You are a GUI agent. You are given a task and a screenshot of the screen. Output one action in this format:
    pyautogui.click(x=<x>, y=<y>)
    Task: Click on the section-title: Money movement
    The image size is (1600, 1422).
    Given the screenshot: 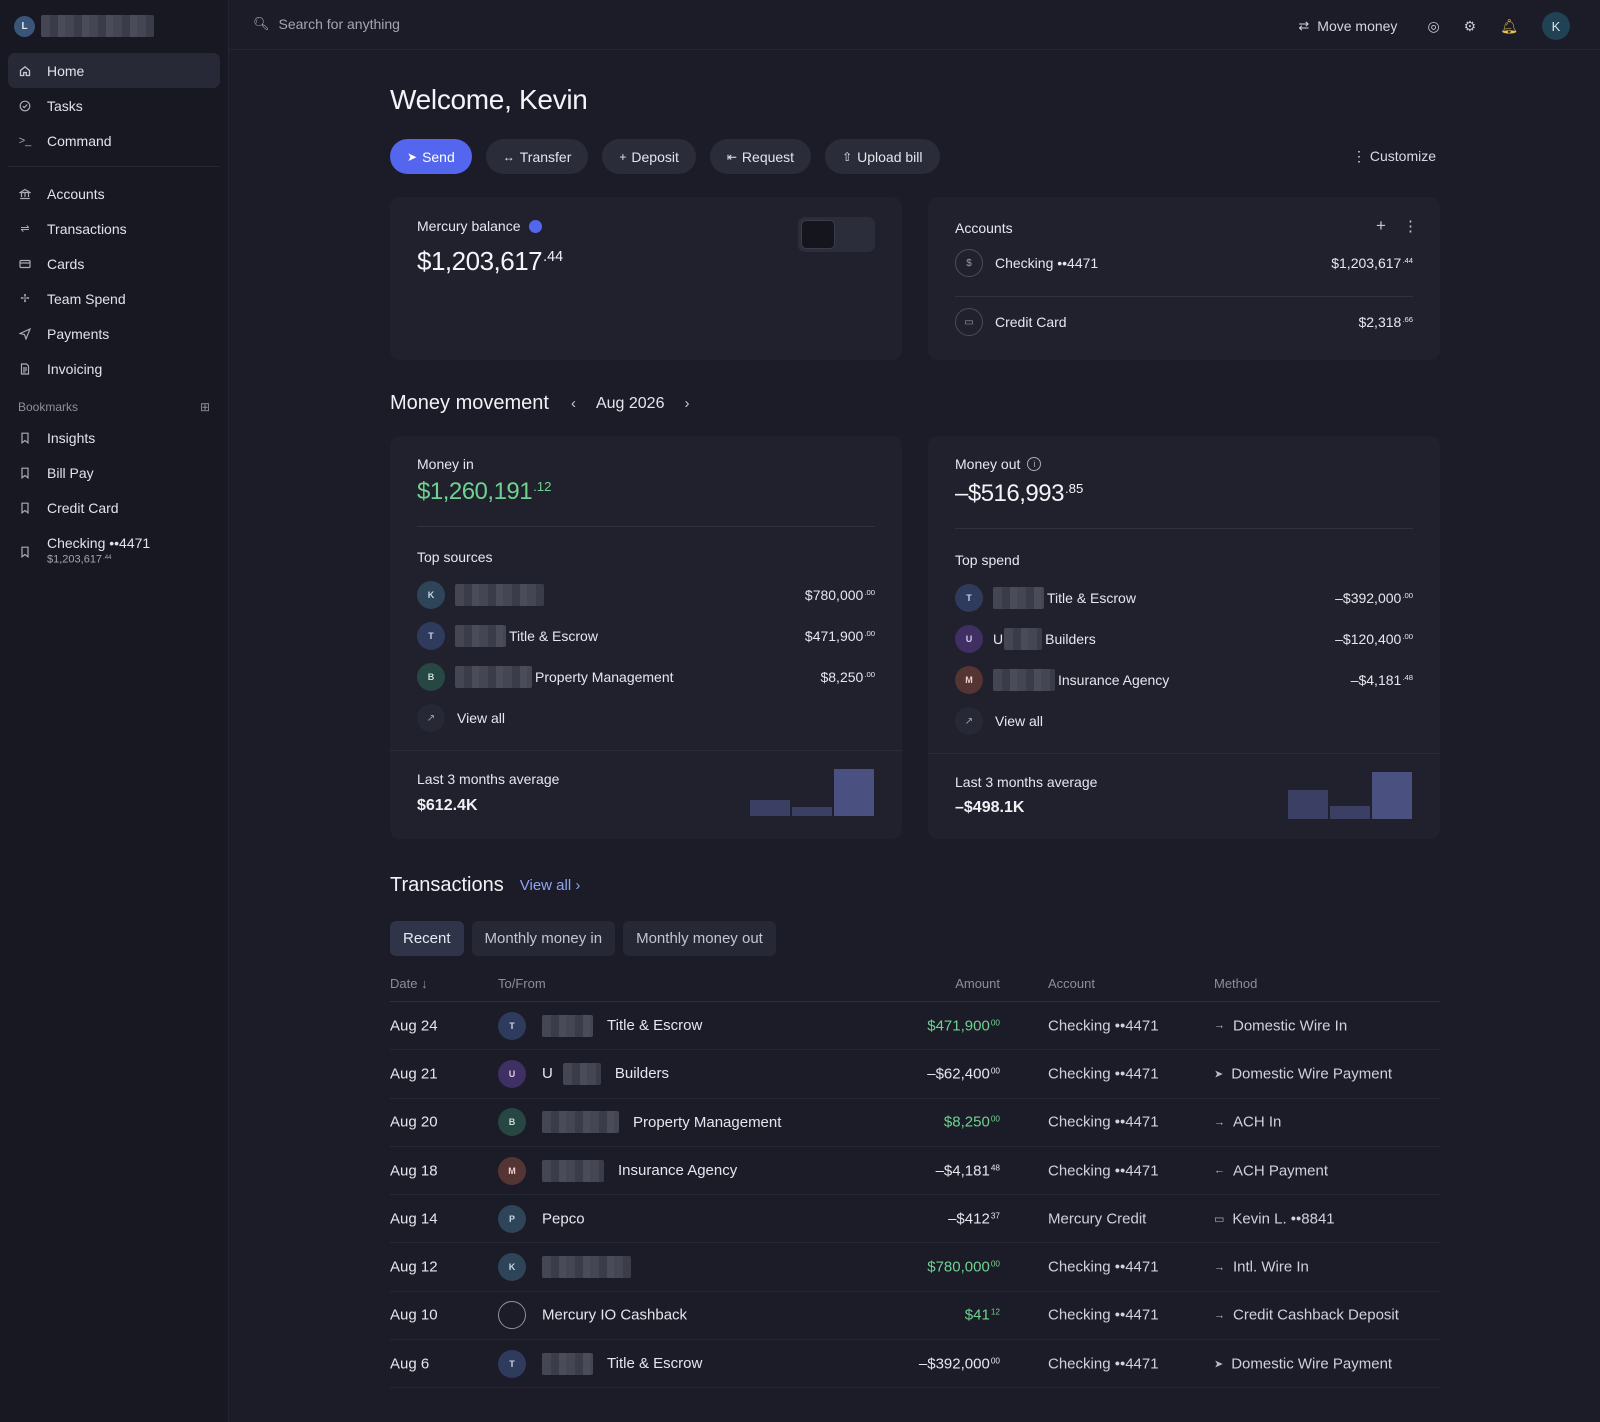 What is the action you would take?
    pyautogui.click(x=469, y=403)
    